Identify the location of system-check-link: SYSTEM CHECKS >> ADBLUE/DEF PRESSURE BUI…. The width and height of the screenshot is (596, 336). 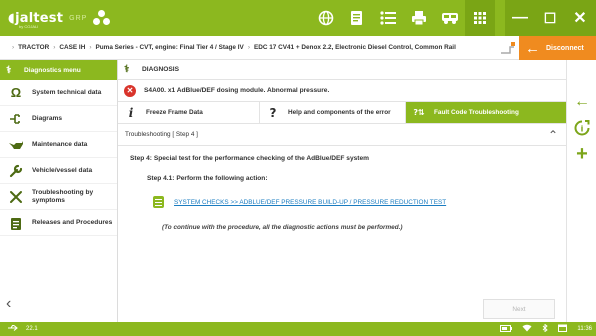
(310, 202).